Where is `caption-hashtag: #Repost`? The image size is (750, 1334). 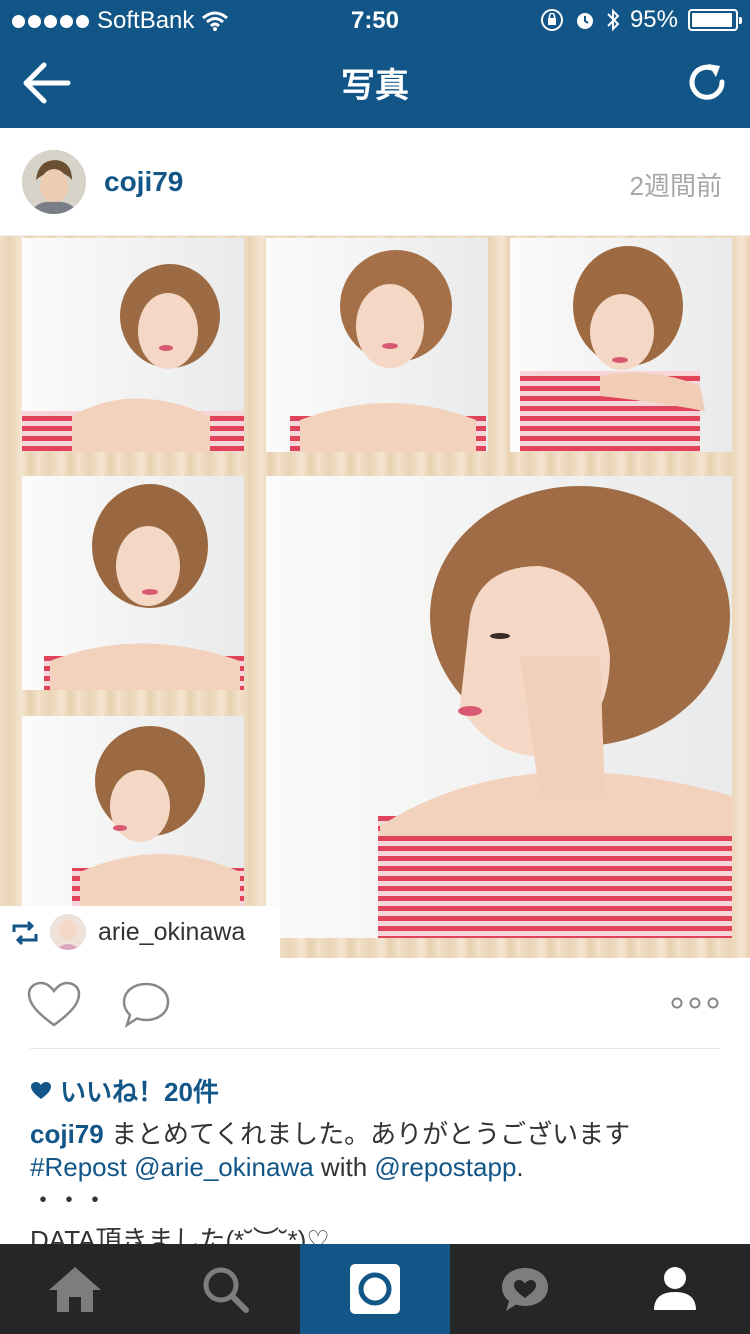 caption-hashtag: #Repost is located at coordinates (78, 1167).